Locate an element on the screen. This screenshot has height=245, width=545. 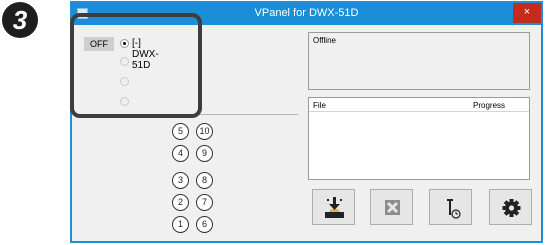
file-list: File Progress is located at coordinates (419, 138).